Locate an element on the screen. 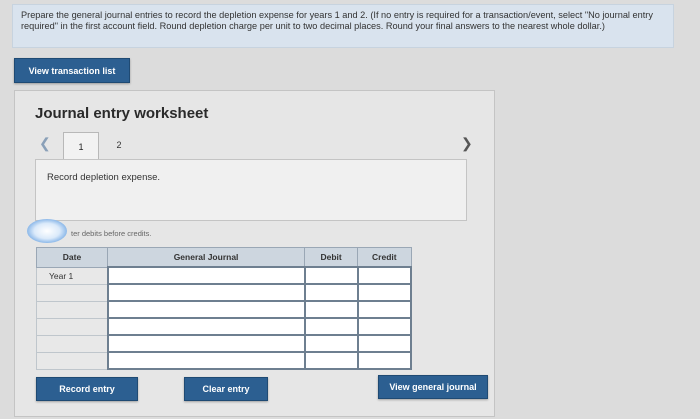 The image size is (700, 419). clear-entry-button: Clear entry is located at coordinates (226, 389).